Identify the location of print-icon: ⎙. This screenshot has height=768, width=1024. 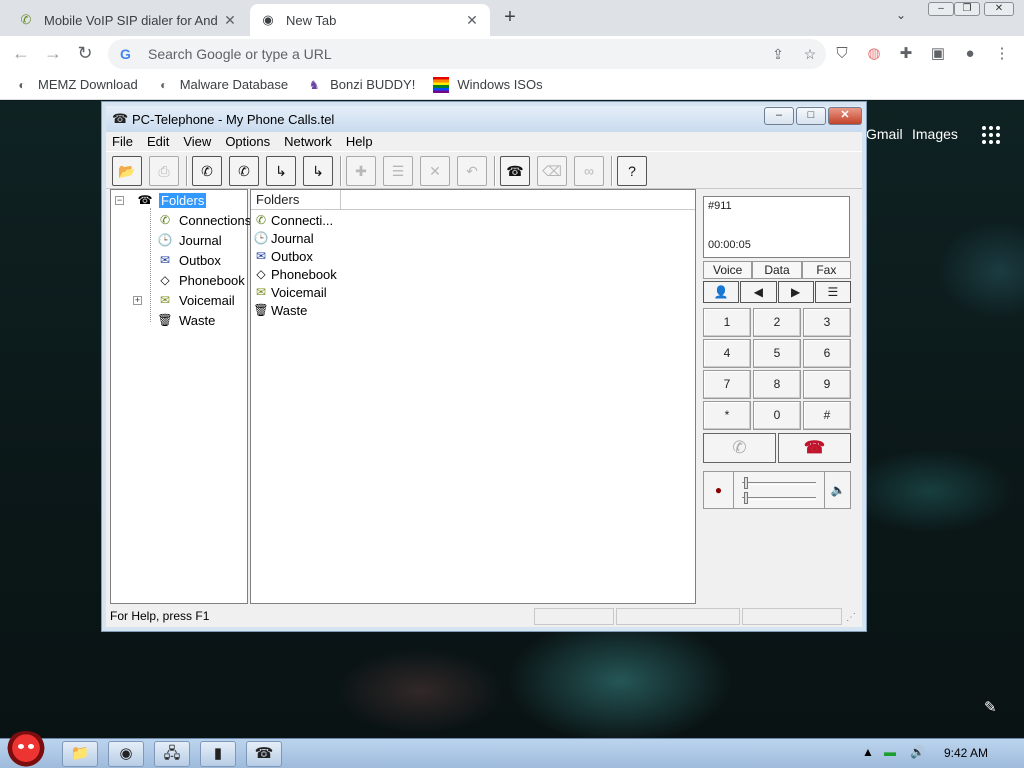
(164, 171).